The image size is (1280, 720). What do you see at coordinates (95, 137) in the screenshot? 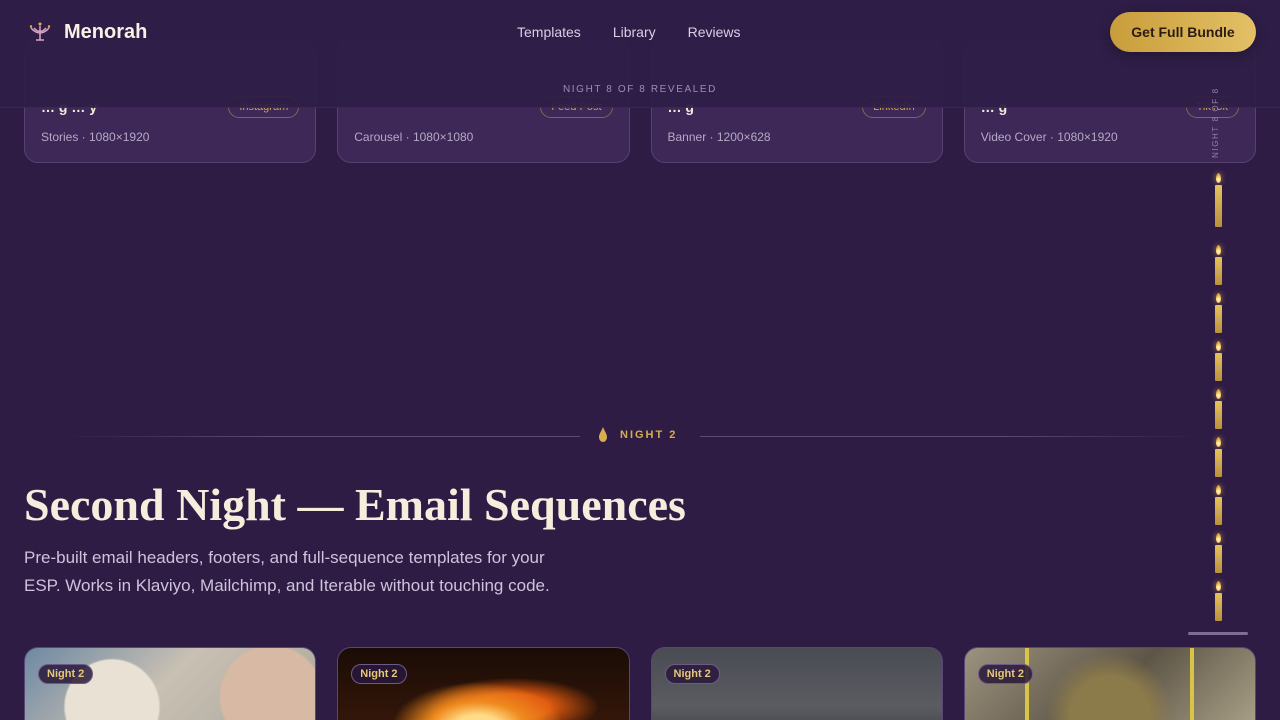
I see `card-meta: Stories · 1080×1920` at bounding box center [95, 137].